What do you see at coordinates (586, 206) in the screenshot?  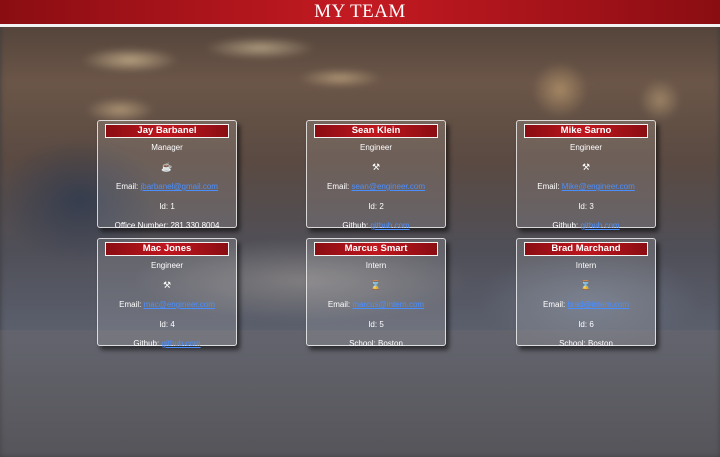 I see `employee-id: Id: 3` at bounding box center [586, 206].